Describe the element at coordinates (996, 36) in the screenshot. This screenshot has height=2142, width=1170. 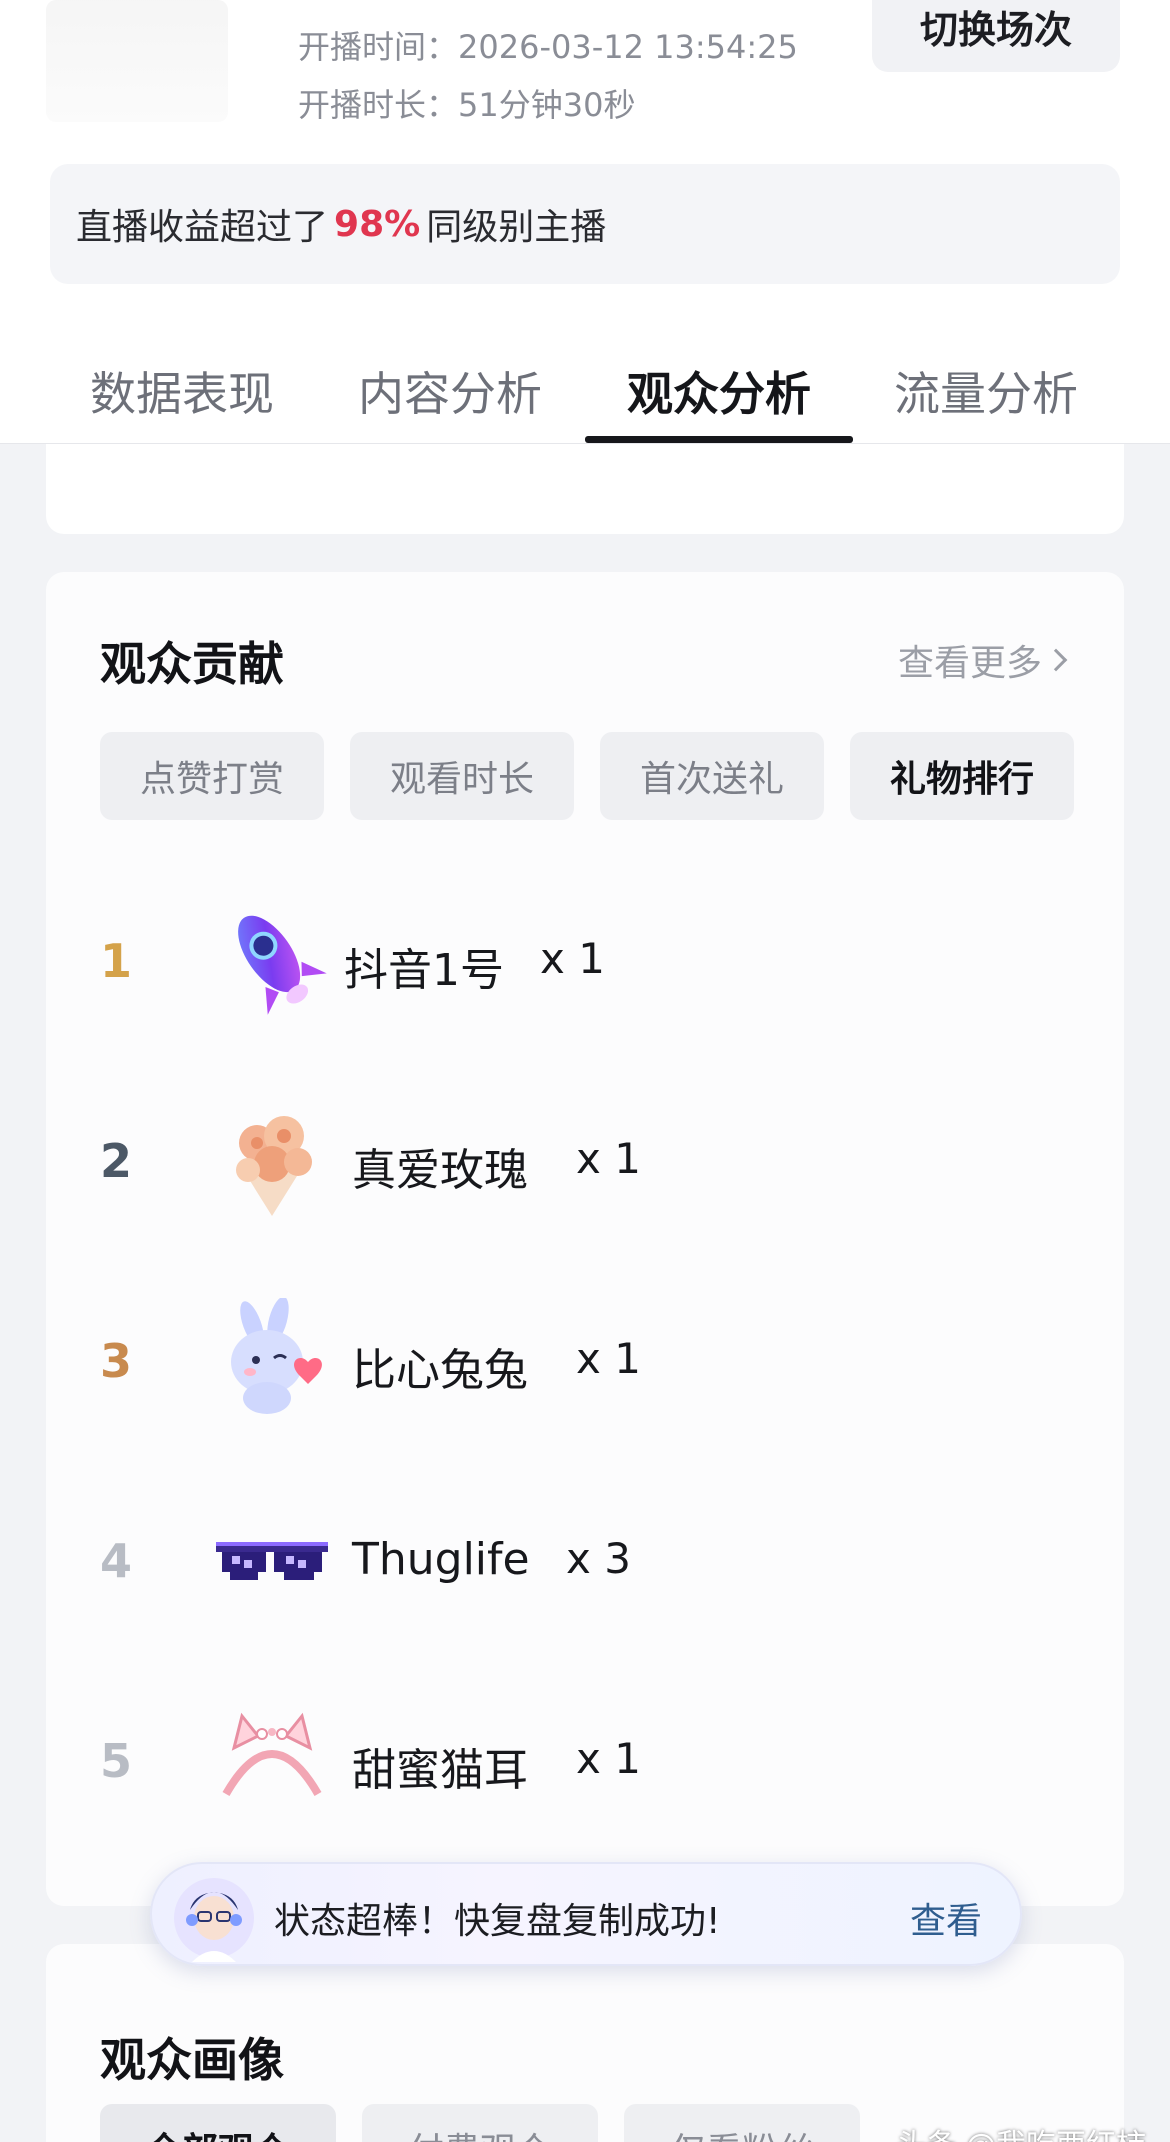
I see `switch-session-button: 切换场次` at that location.